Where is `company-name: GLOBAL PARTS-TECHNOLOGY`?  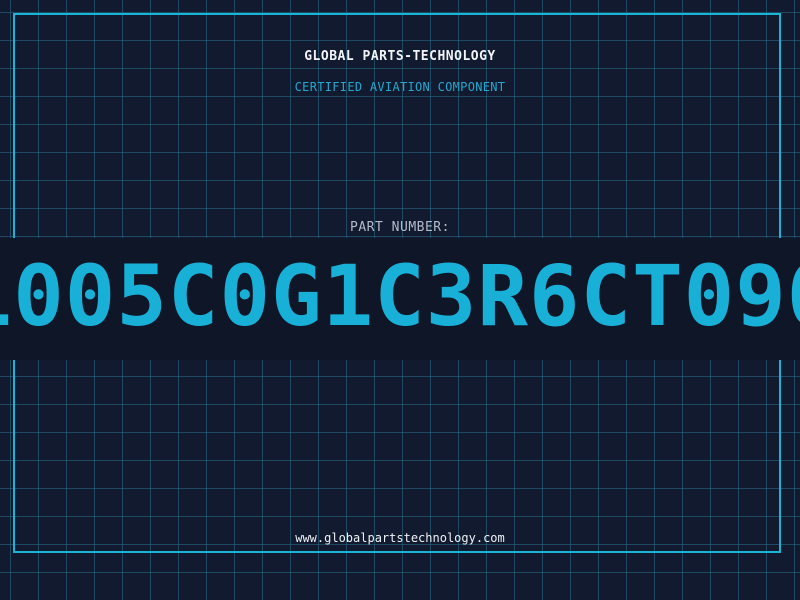 company-name: GLOBAL PARTS-TECHNOLOGY is located at coordinates (400, 56).